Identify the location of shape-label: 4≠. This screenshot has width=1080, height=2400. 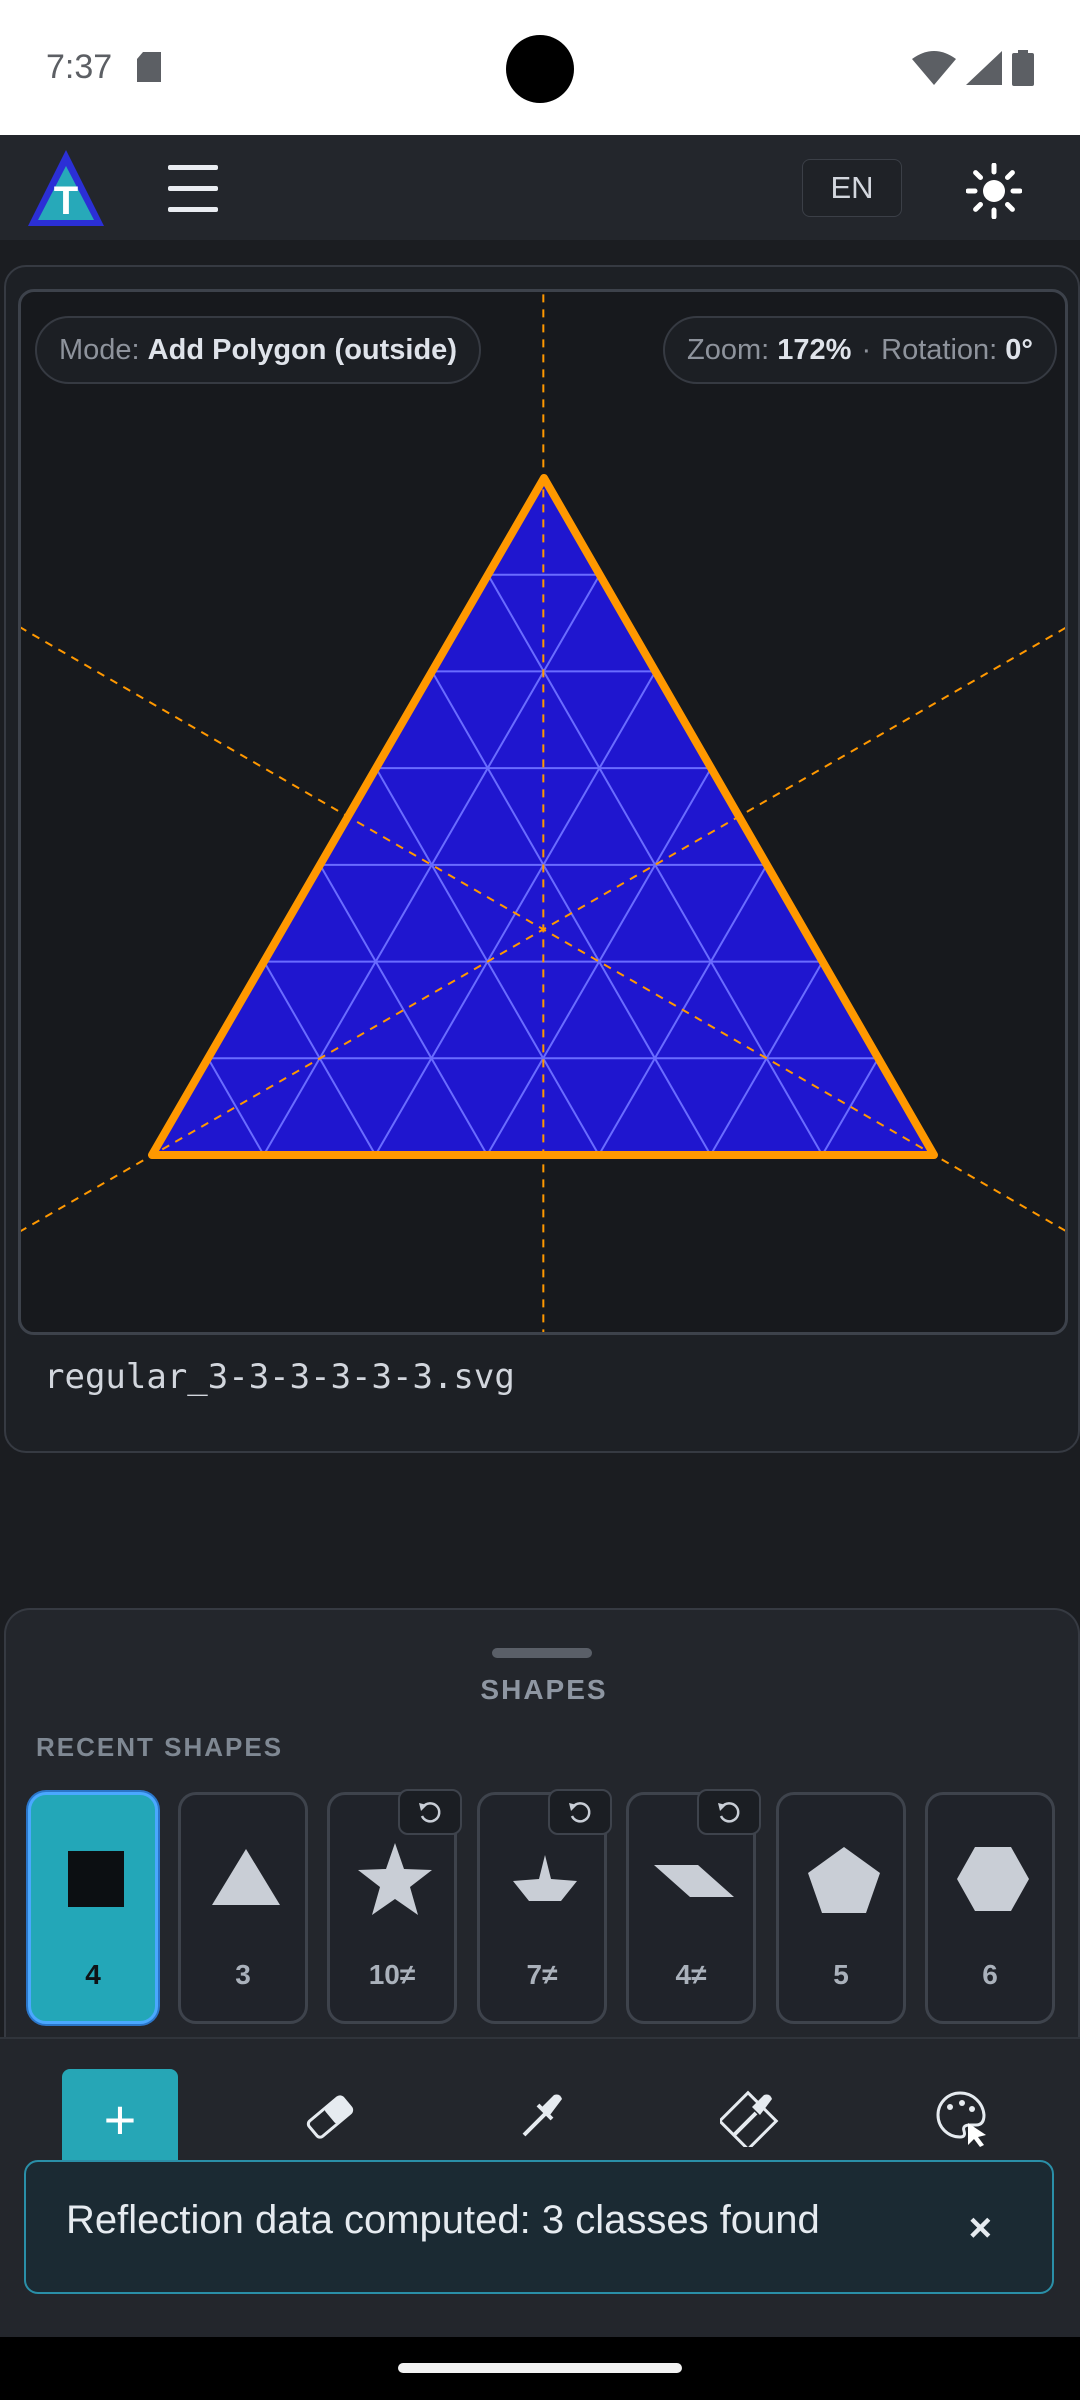
(691, 1974).